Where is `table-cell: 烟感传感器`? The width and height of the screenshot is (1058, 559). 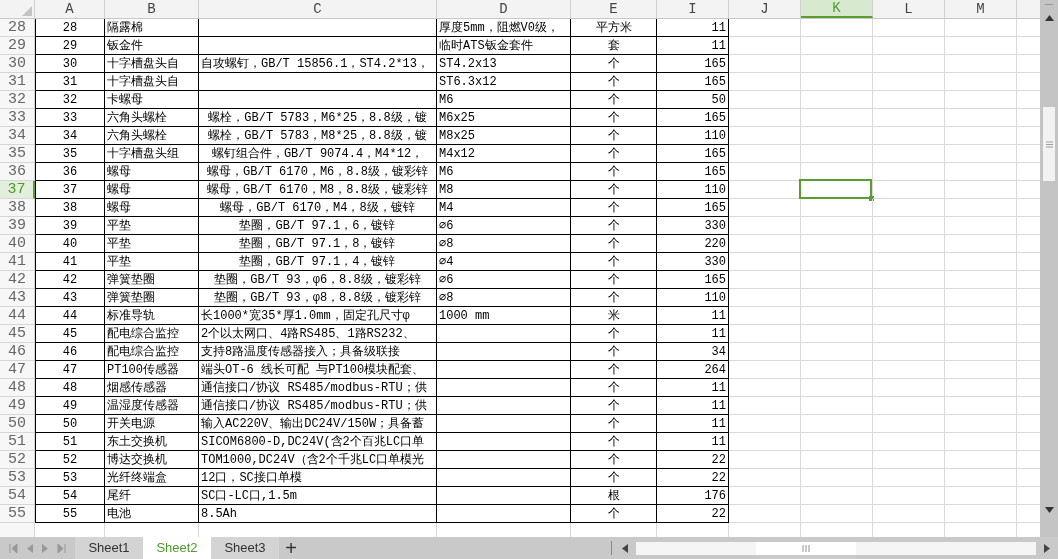 table-cell: 烟感传感器 is located at coordinates (152, 388).